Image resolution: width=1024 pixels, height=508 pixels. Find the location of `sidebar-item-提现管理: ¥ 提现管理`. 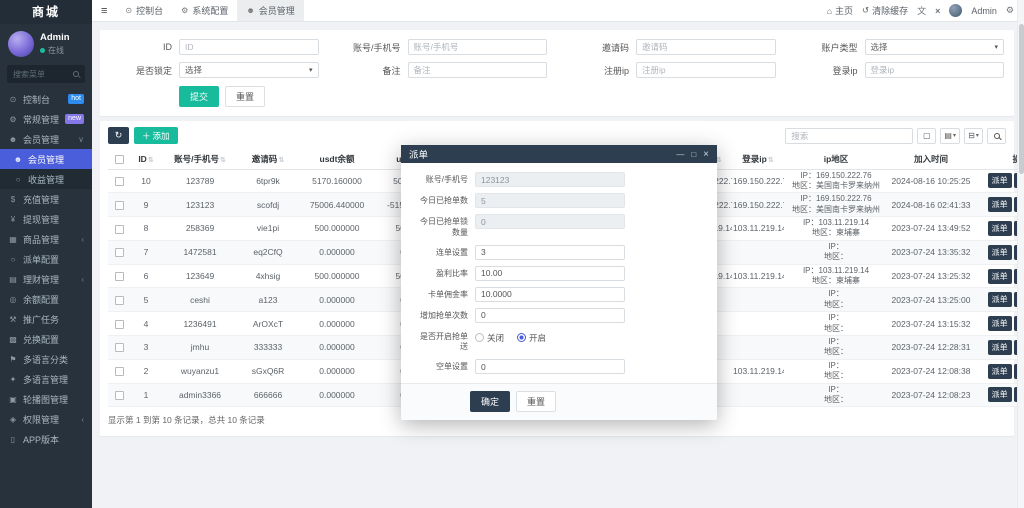

sidebar-item-提现管理: ¥ 提现管理 is located at coordinates (46, 219).